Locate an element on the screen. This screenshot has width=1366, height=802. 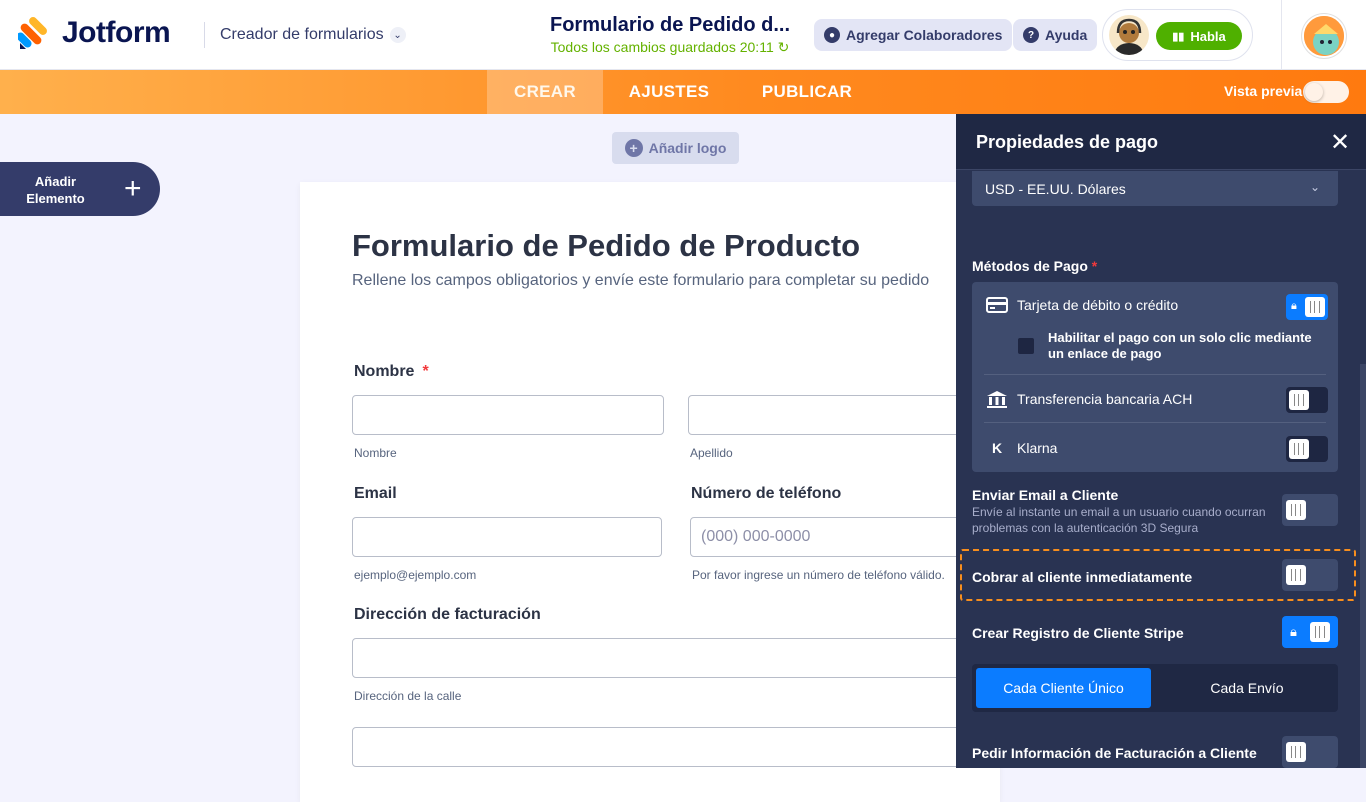
bank-icon is located at coordinates (997, 399).